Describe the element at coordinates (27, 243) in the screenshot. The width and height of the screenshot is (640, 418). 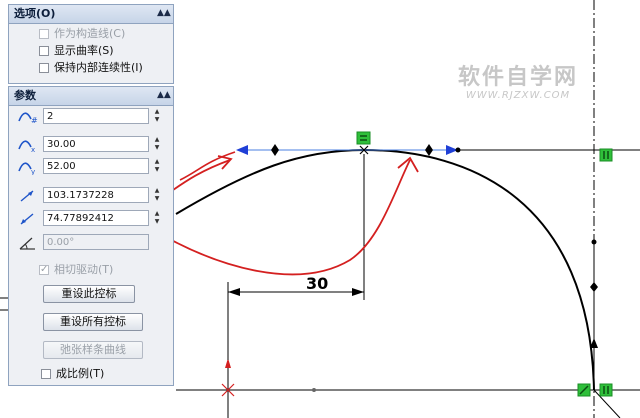
I see `tangent-angle-icon` at that location.